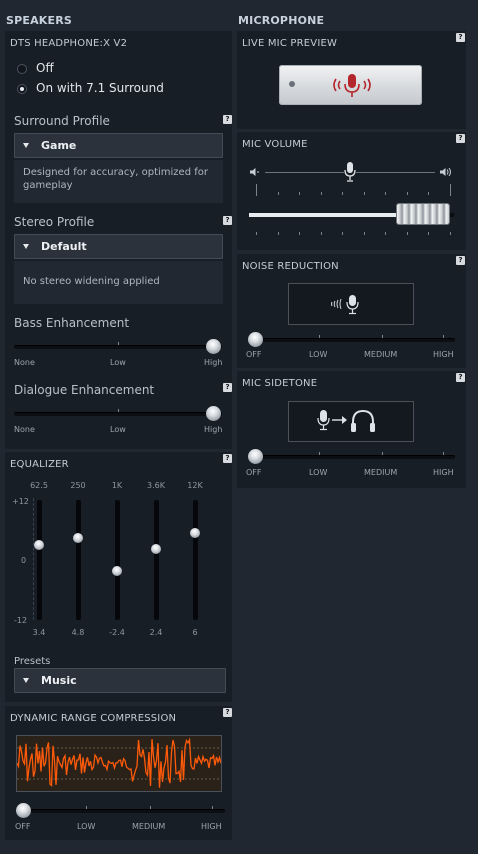  What do you see at coordinates (32, 661) in the screenshot?
I see `presets-label: Presets` at bounding box center [32, 661].